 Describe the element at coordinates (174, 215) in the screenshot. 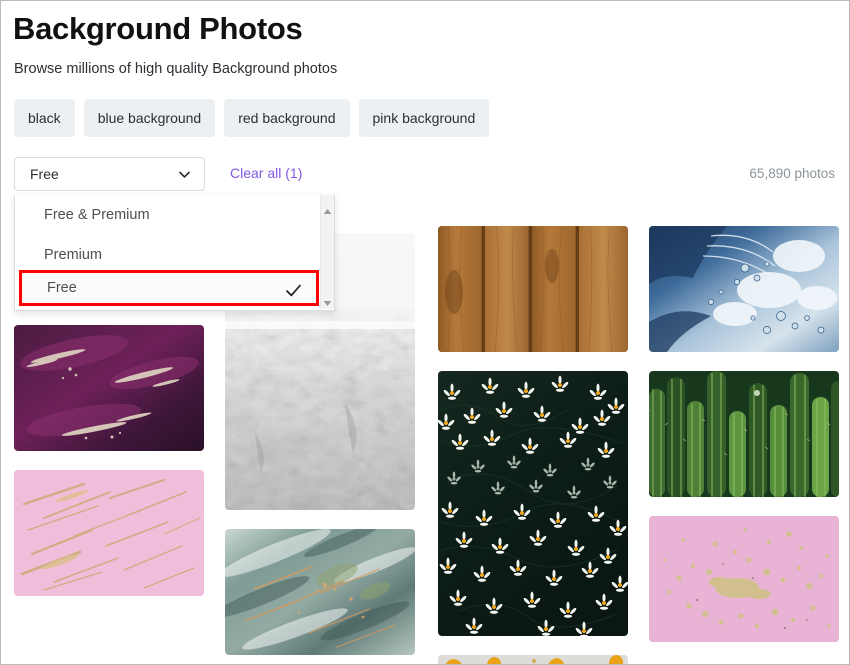

I see `dropdown-option-free-and-premium: Free & Premium` at that location.